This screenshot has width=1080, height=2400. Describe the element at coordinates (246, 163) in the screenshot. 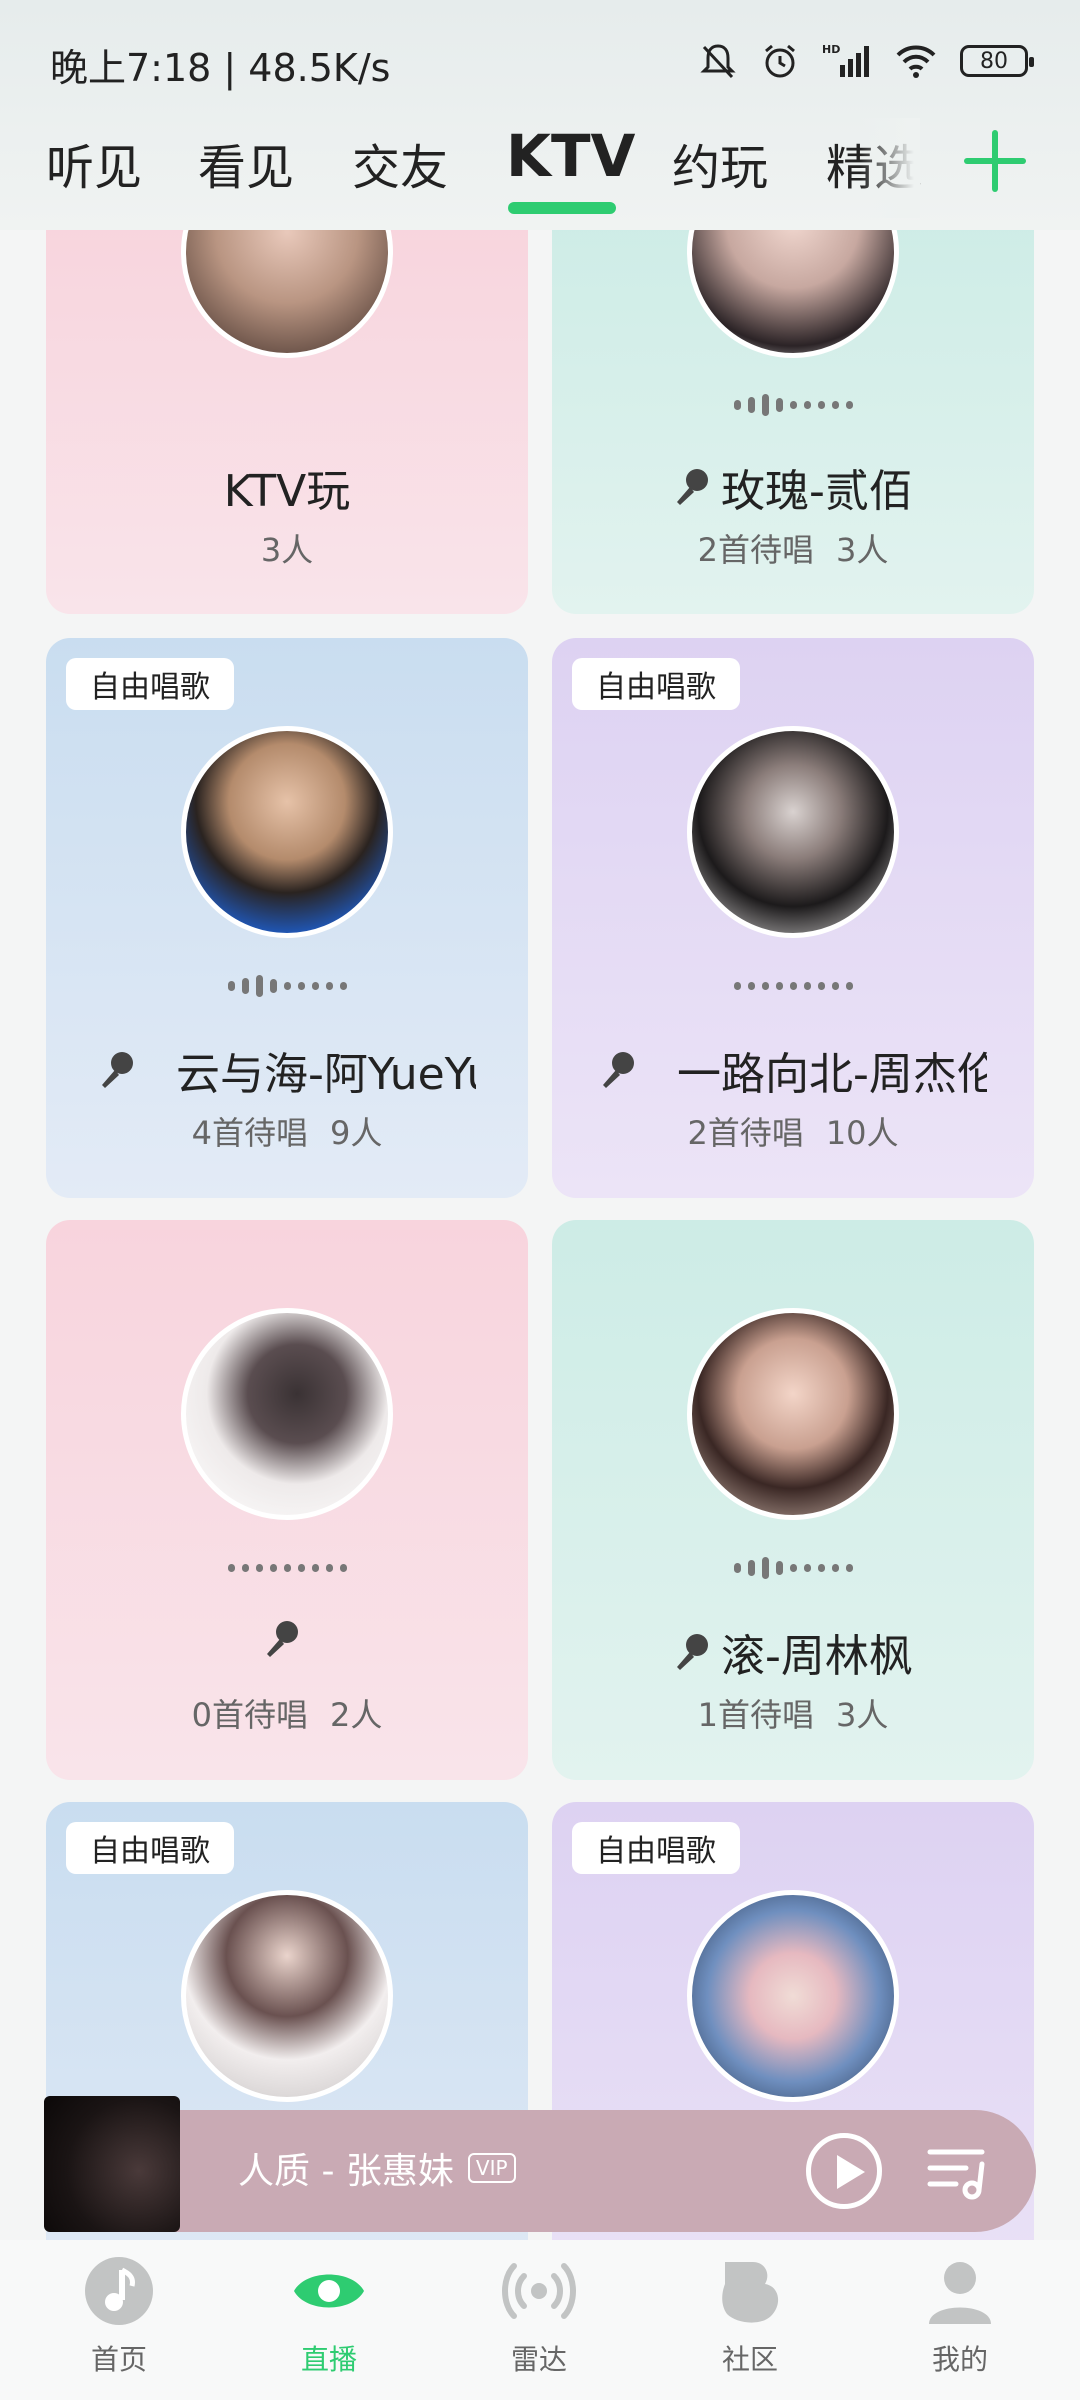

I see `tab-watch: 看见` at that location.